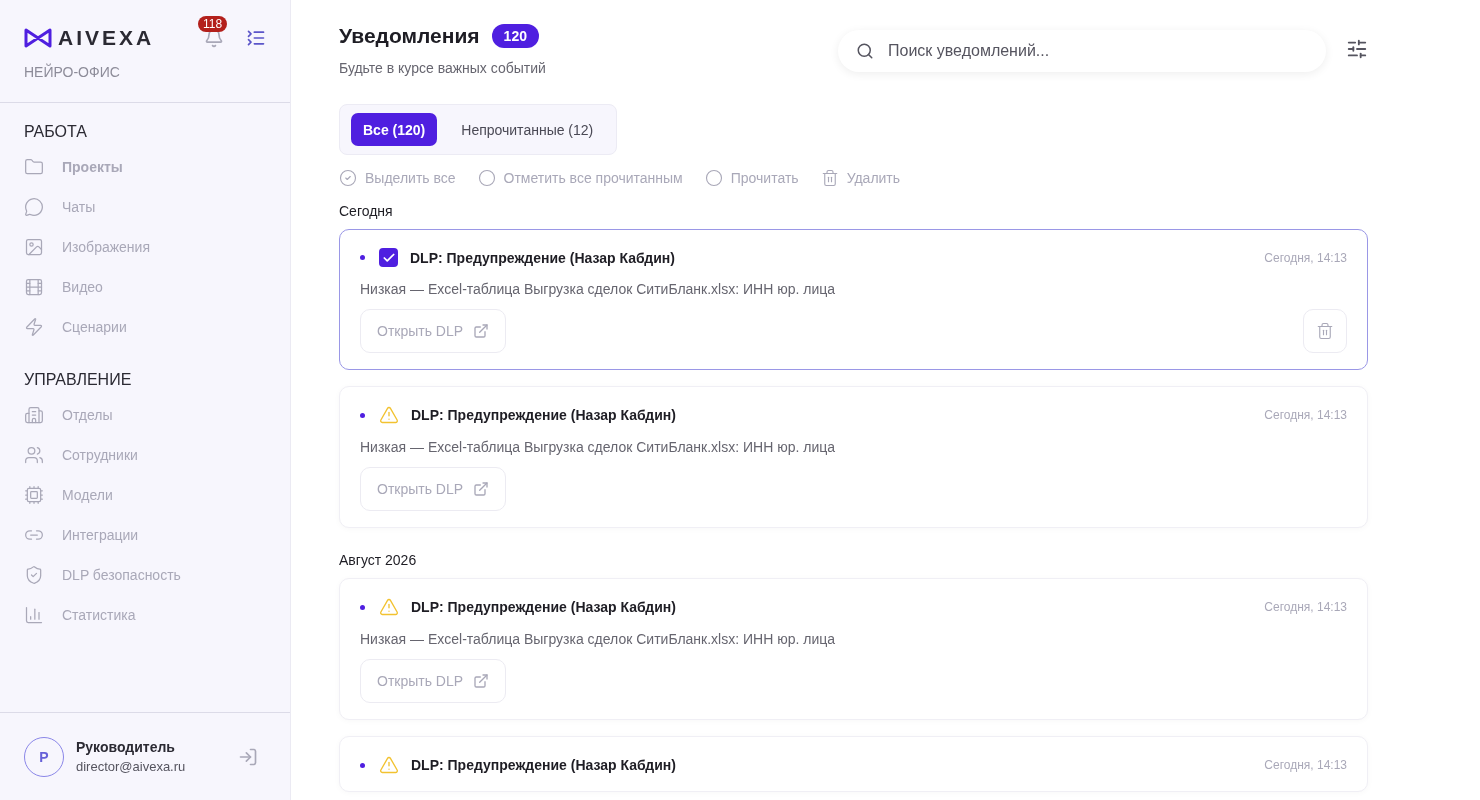  What do you see at coordinates (56, 132) in the screenshot?
I see `nav-section-title: РАБОТА` at bounding box center [56, 132].